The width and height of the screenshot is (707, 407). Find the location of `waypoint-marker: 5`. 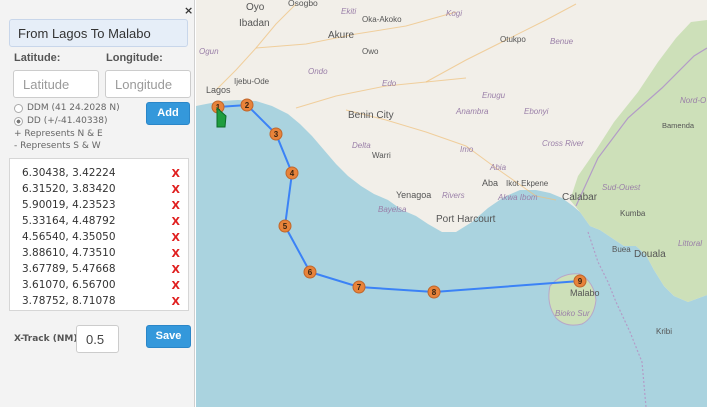

waypoint-marker: 5 is located at coordinates (285, 226).